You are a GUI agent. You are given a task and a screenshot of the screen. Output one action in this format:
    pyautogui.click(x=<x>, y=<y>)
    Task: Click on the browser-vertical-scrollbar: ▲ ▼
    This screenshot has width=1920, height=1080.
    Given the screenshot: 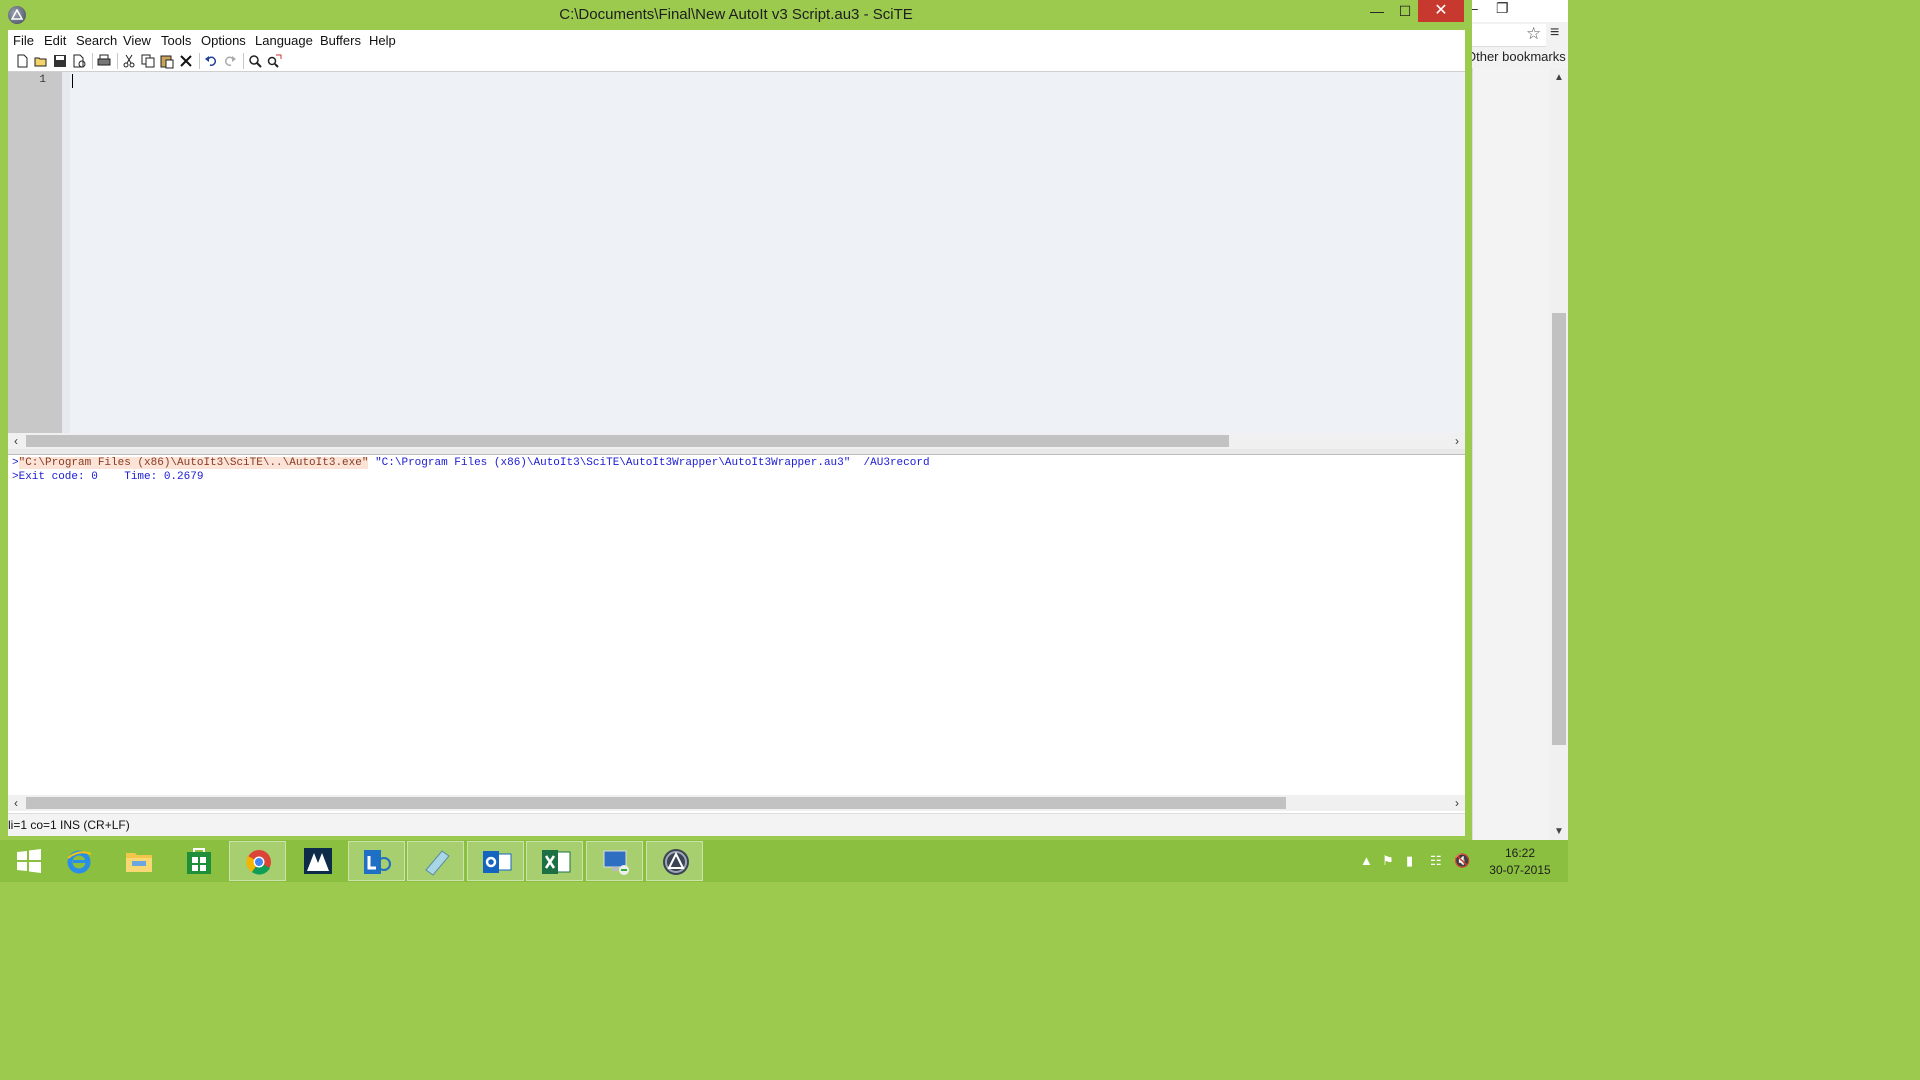 What is the action you would take?
    pyautogui.click(x=1559, y=454)
    